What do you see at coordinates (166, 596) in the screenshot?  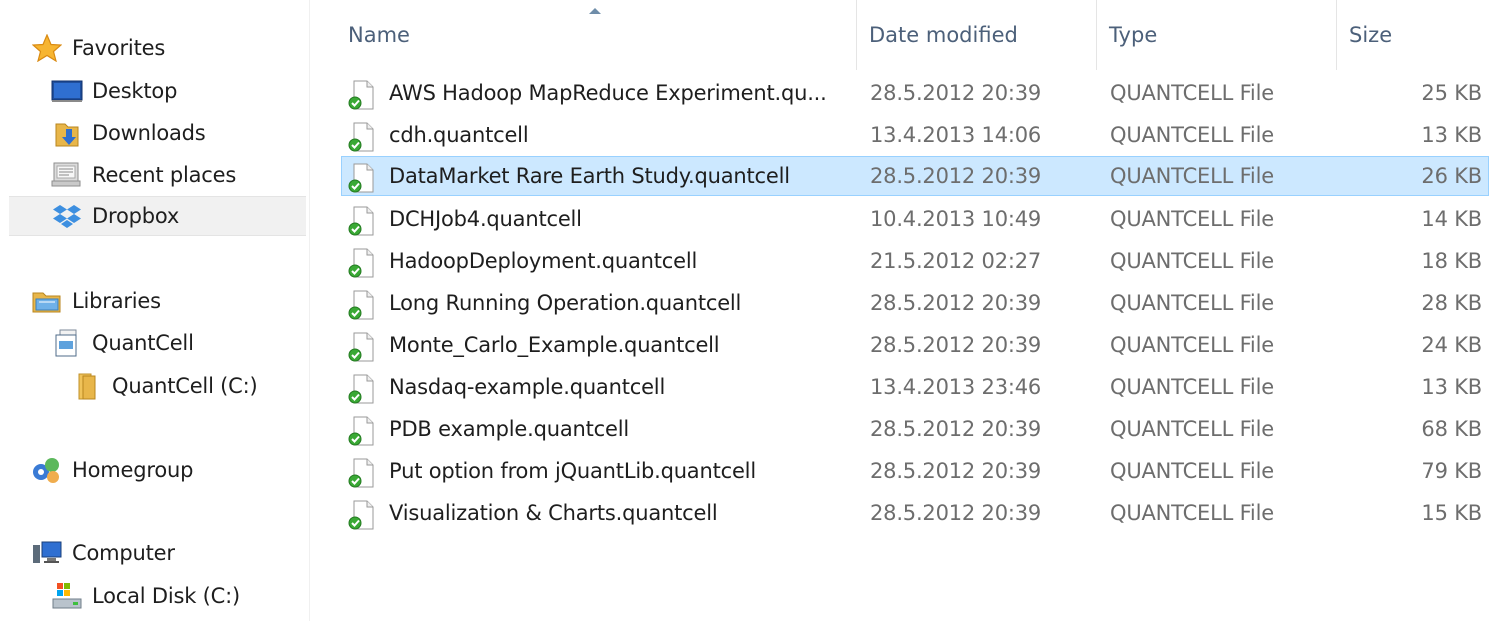 I see `nav-item-label: Local Disk (C:)` at bounding box center [166, 596].